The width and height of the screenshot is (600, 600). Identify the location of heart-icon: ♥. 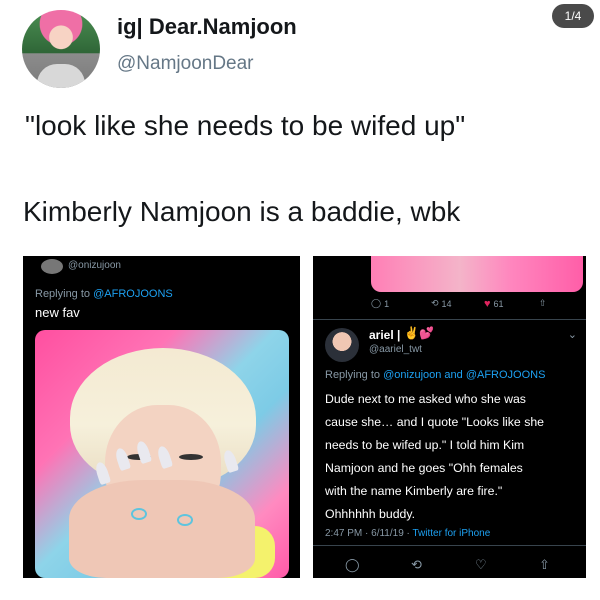
(487, 304).